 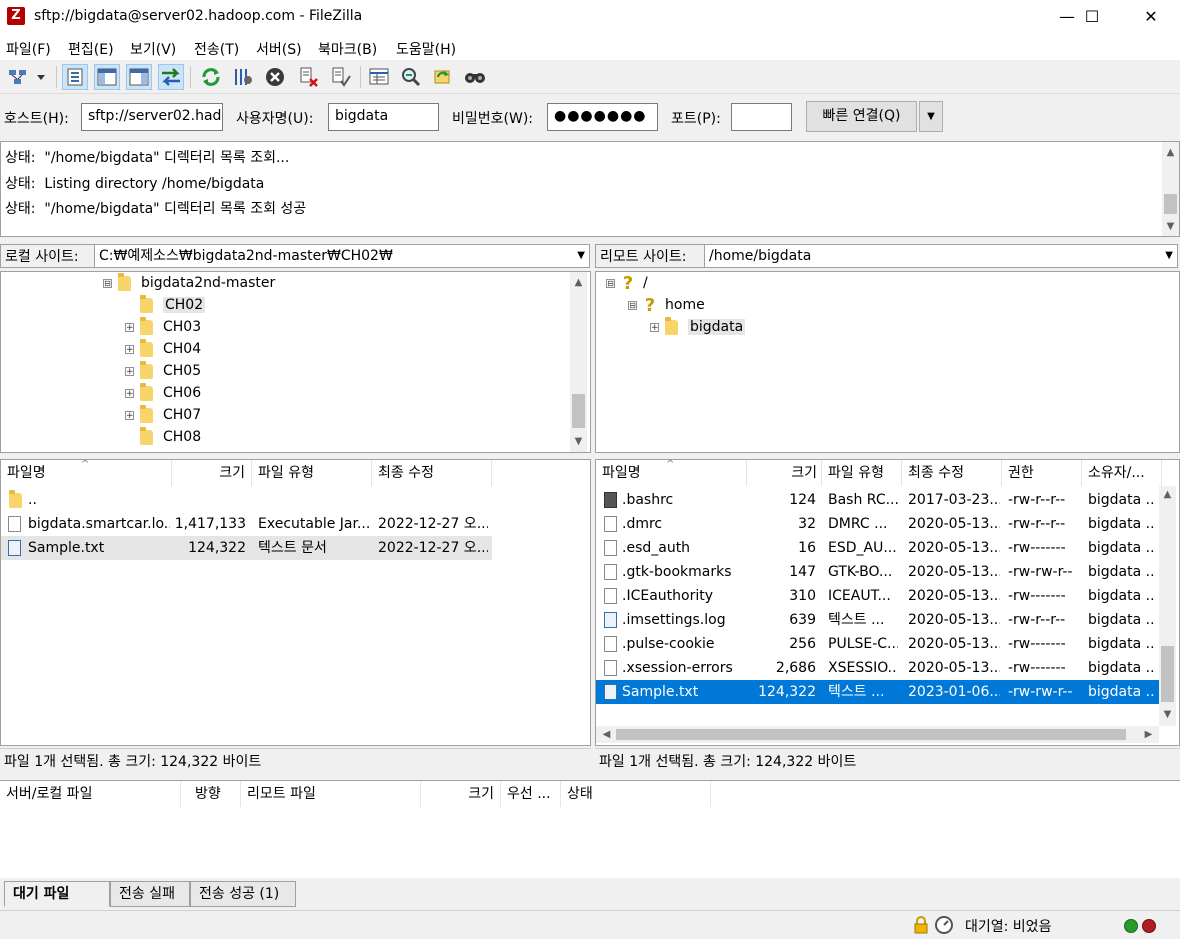 I want to click on compare-directories-icon, so click(x=411, y=77).